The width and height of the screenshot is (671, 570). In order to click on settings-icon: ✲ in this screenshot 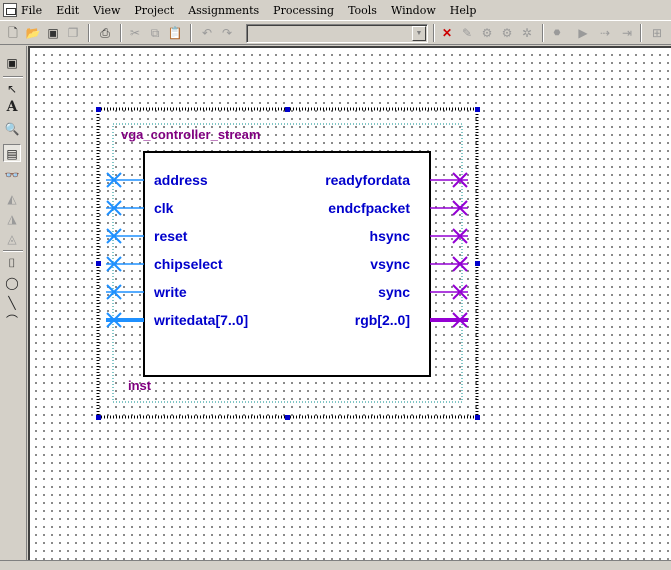, I will do `click(527, 33)`.